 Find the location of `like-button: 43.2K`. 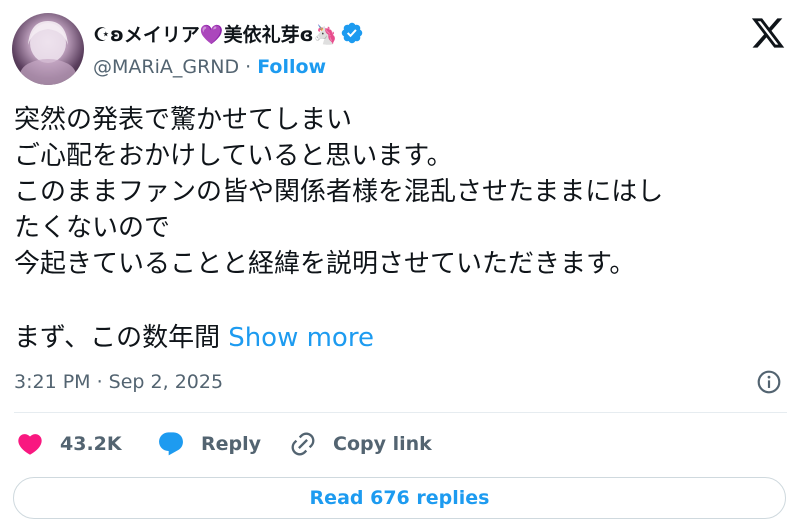

like-button: 43.2K is located at coordinates (86, 444).